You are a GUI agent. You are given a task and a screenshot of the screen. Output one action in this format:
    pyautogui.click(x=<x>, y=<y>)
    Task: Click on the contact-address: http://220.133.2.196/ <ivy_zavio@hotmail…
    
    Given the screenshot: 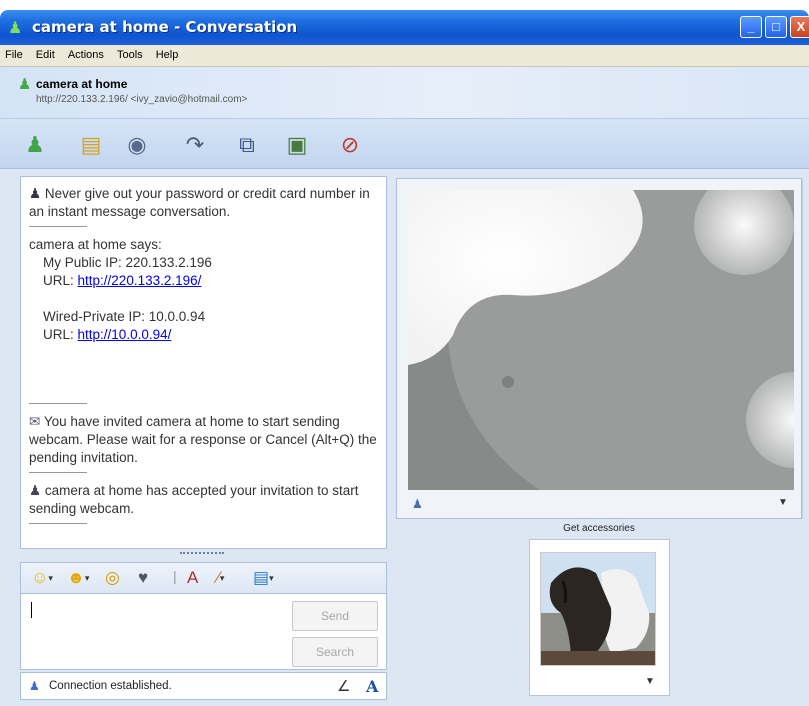 What is the action you would take?
    pyautogui.click(x=142, y=99)
    